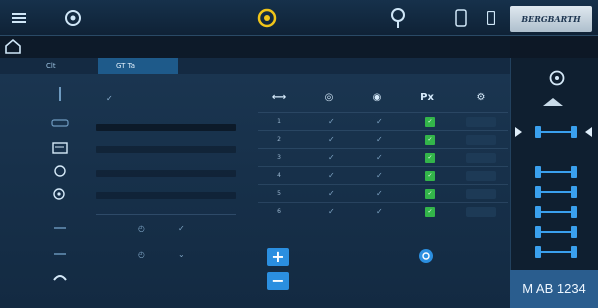 The width and height of the screenshot is (598, 308). I want to click on tire-warning-icon, so click(267, 18).